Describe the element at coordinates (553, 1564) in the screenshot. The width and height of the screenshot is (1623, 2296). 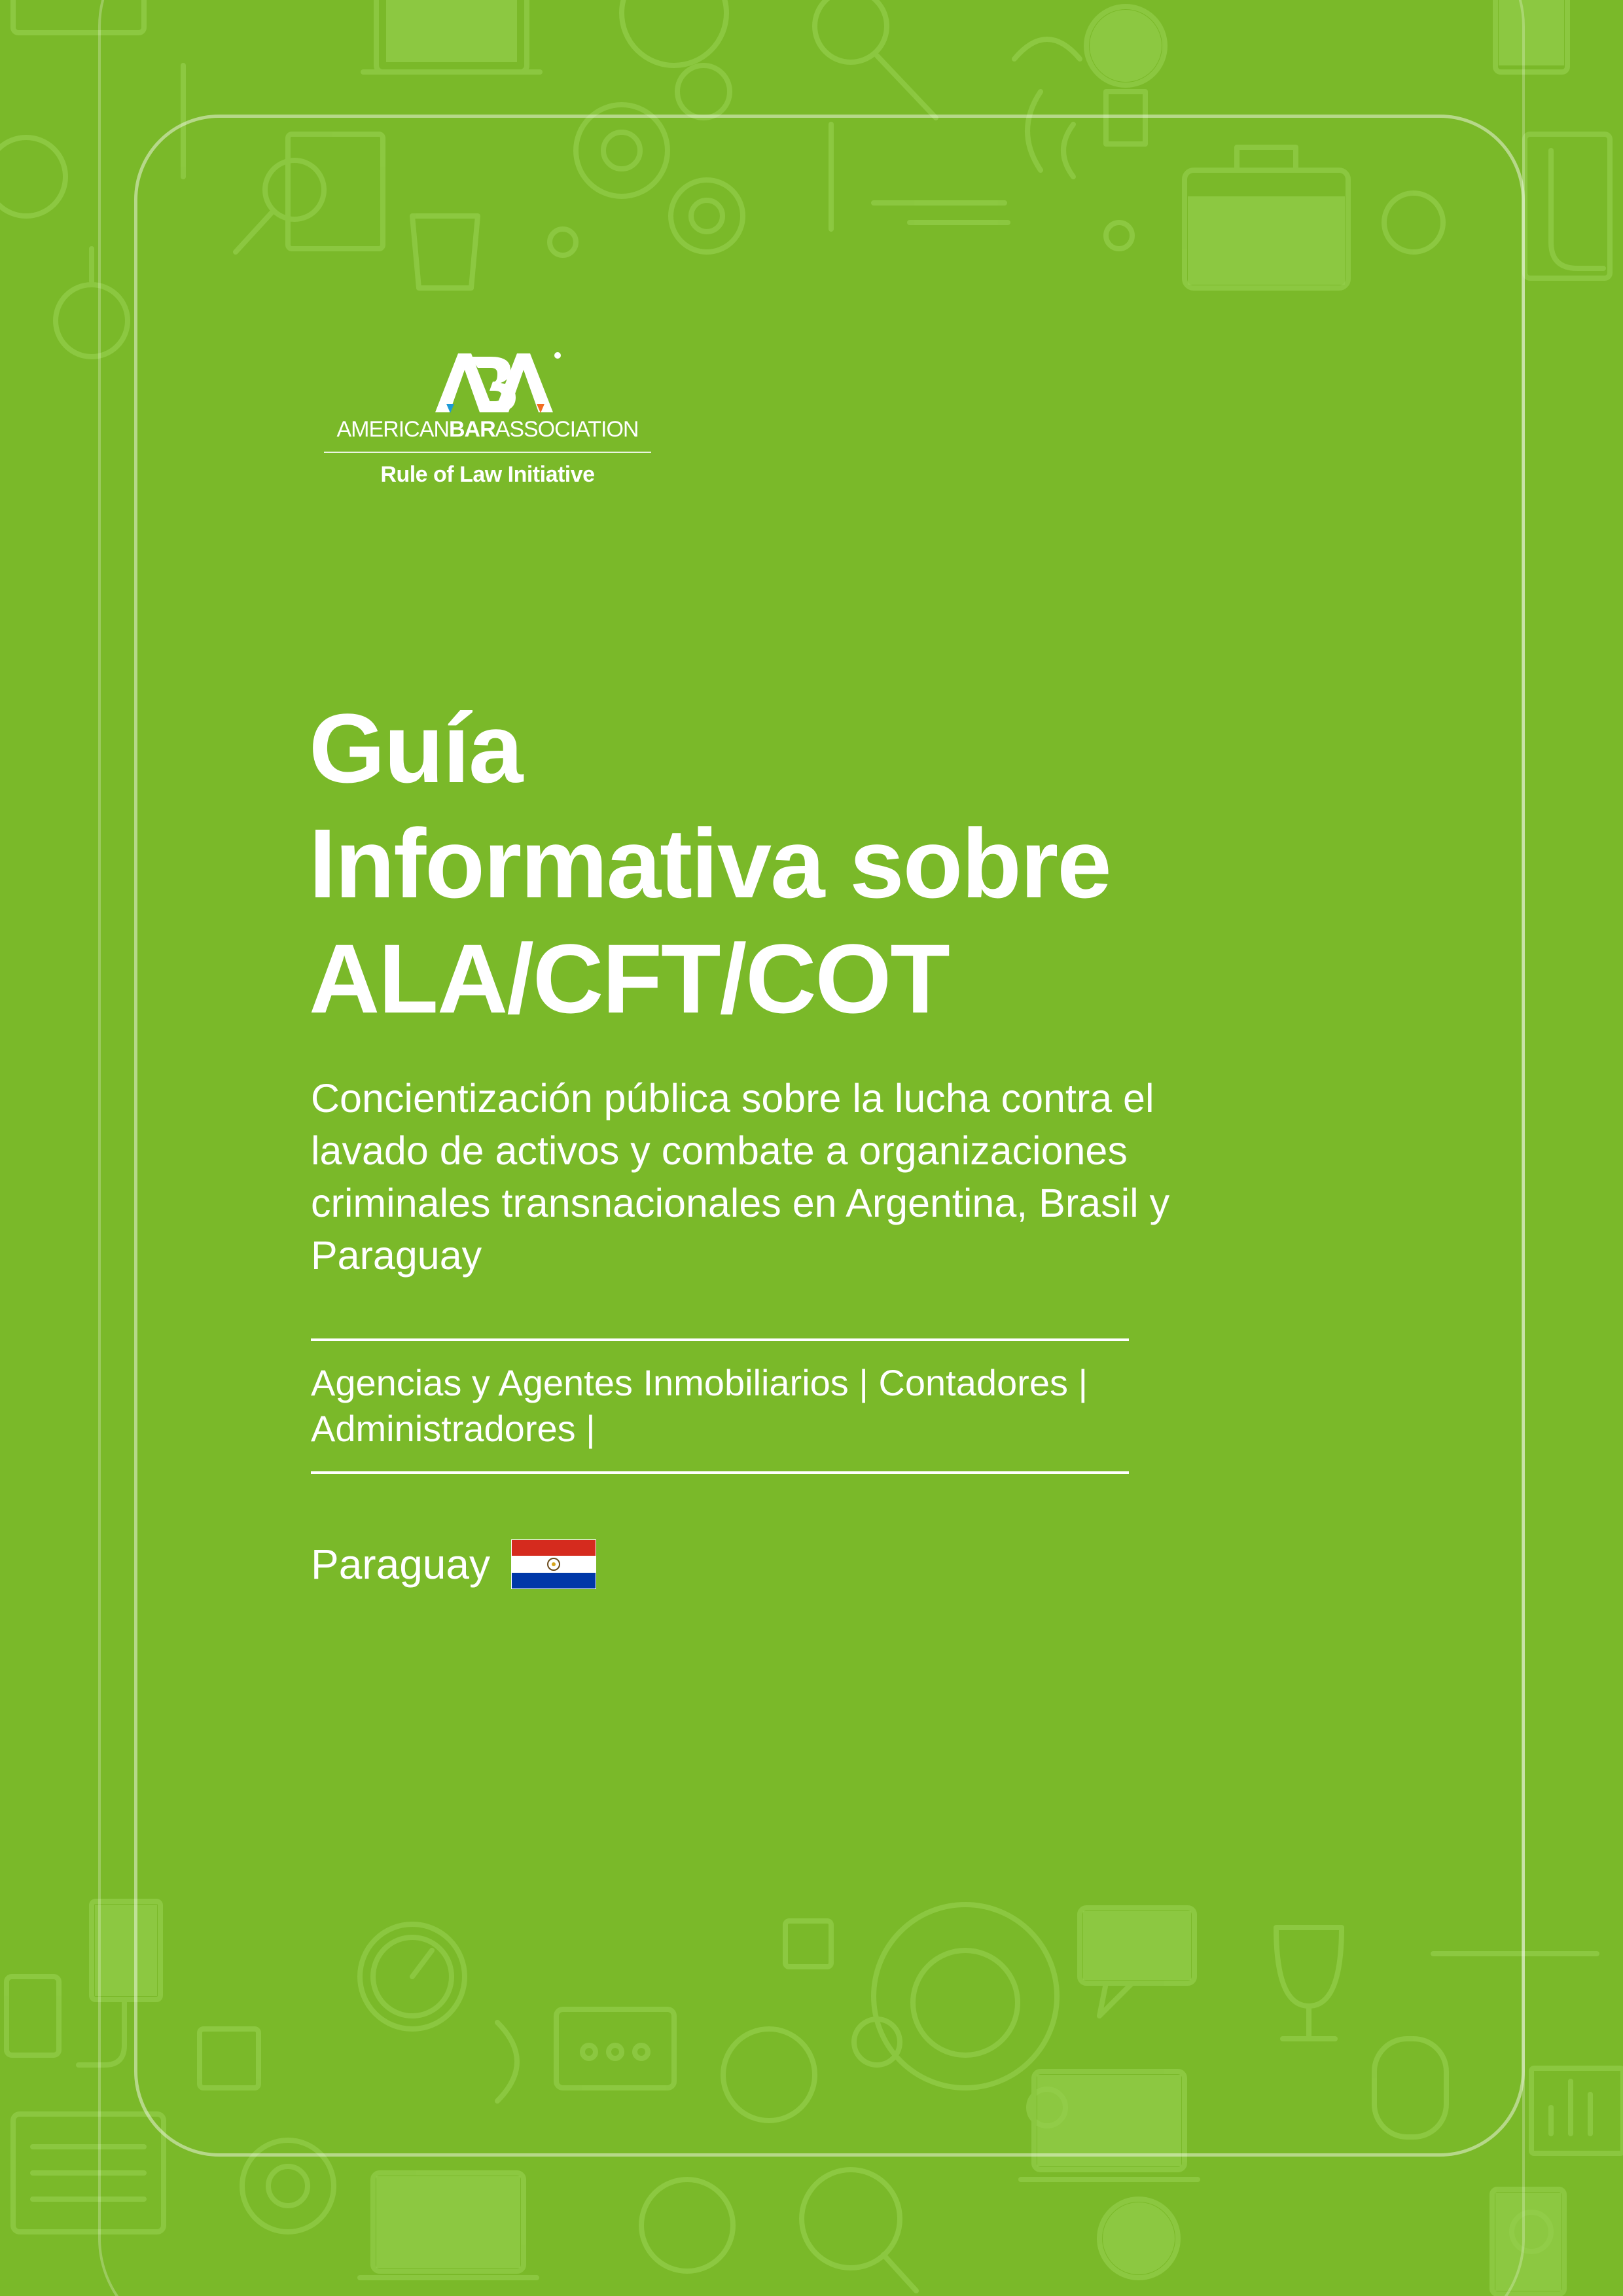
I see `paraguay-flag-icon` at that location.